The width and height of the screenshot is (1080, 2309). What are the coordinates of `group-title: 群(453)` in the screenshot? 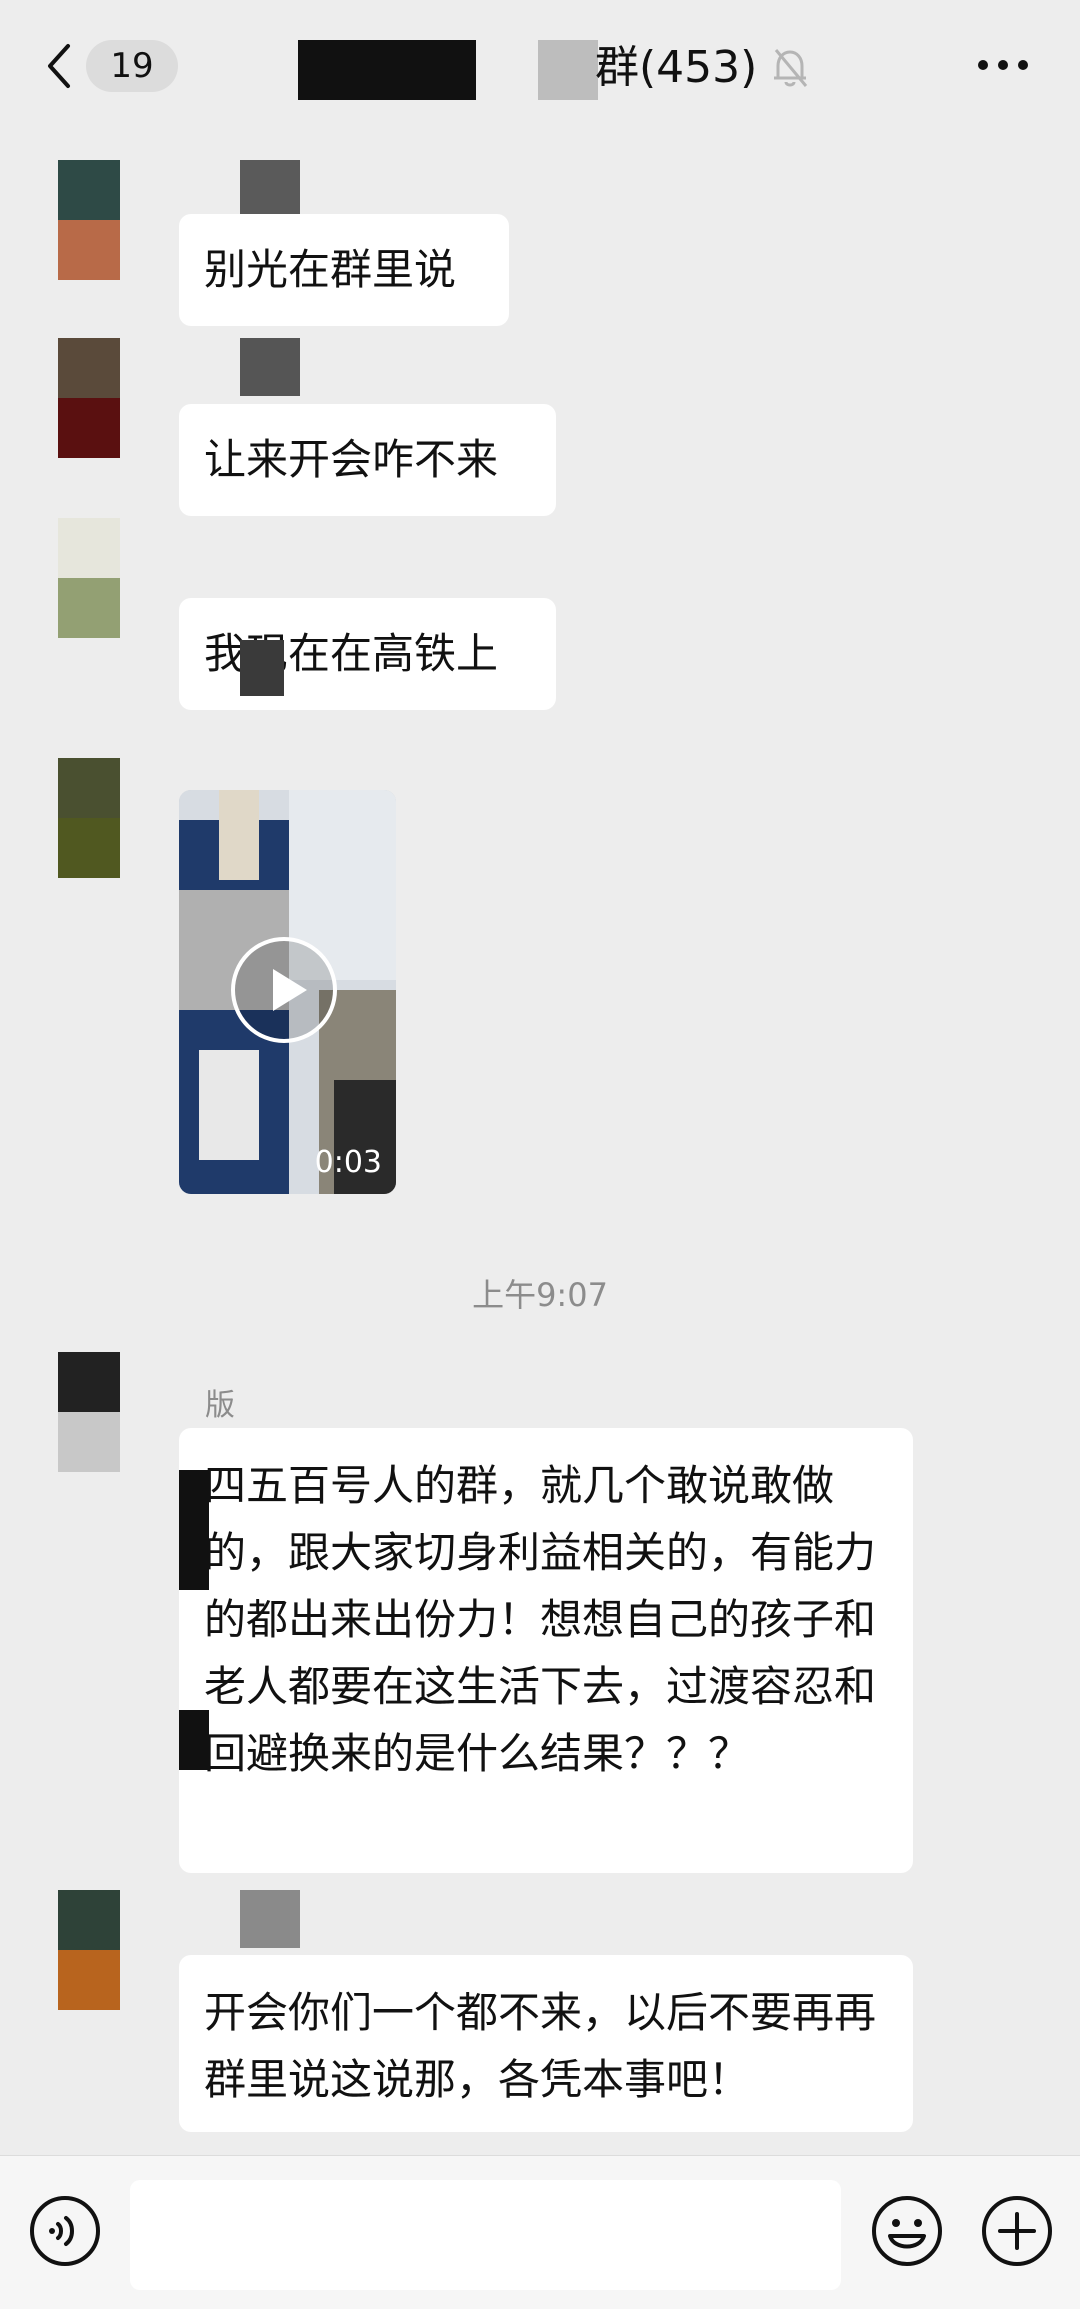 It's located at (676, 67).